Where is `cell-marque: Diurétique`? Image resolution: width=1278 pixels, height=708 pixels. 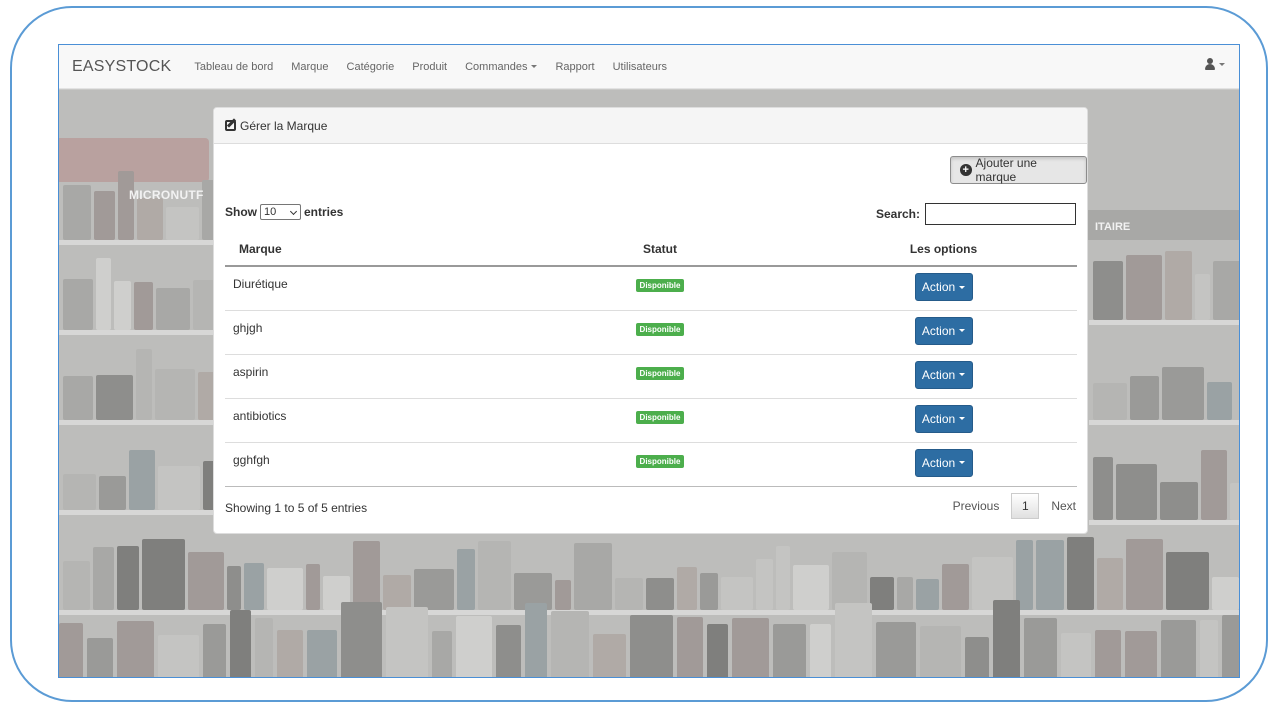 cell-marque: Diurétique is located at coordinates (367, 288).